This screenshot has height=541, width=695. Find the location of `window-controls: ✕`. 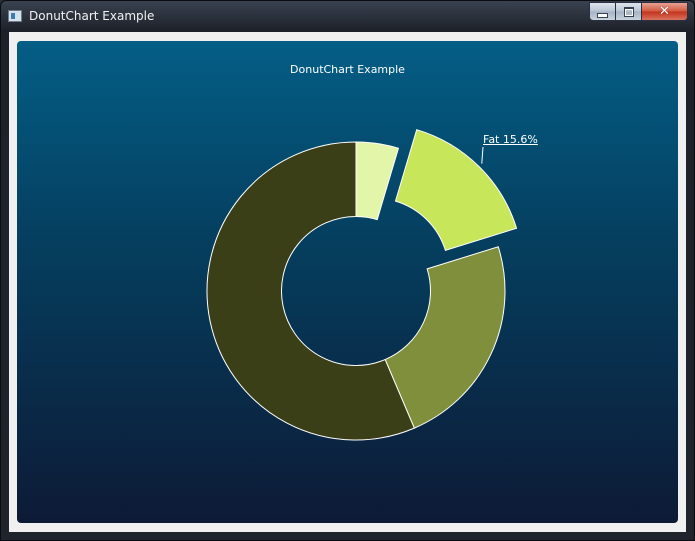

window-controls: ✕ is located at coordinates (638, 12).